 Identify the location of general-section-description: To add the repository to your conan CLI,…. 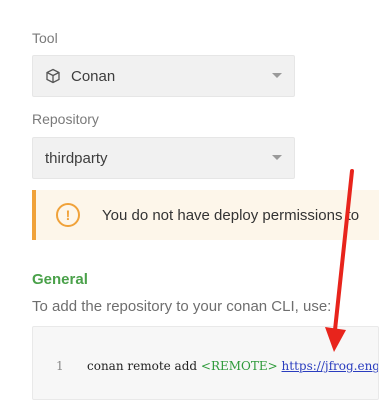
(182, 306).